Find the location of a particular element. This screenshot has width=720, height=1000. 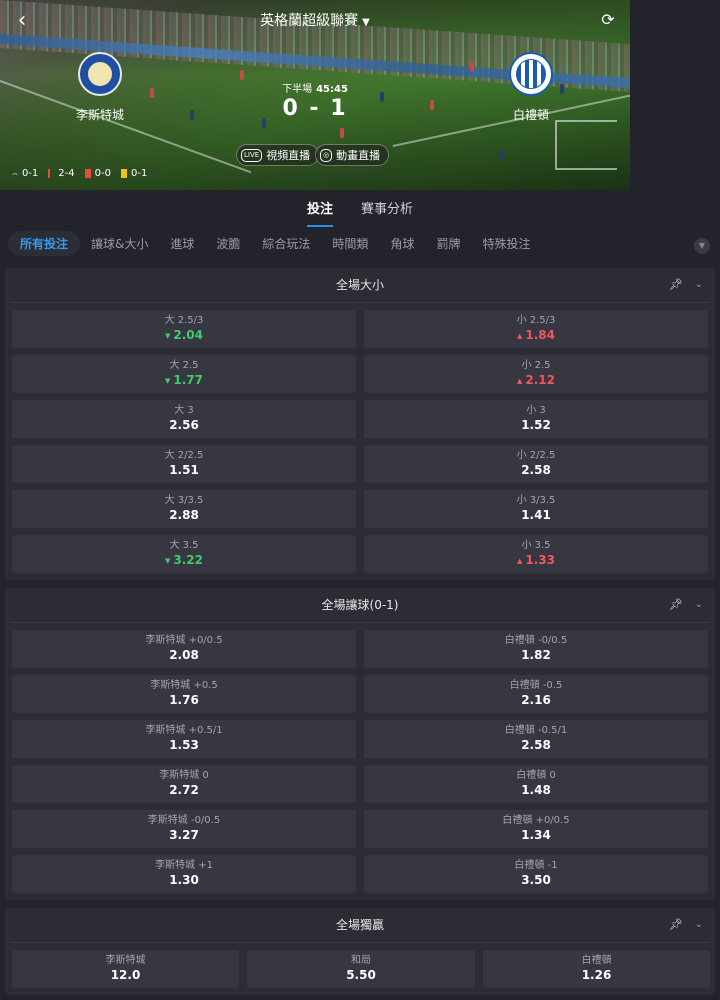

odds-number: 1.84 is located at coordinates (540, 334).